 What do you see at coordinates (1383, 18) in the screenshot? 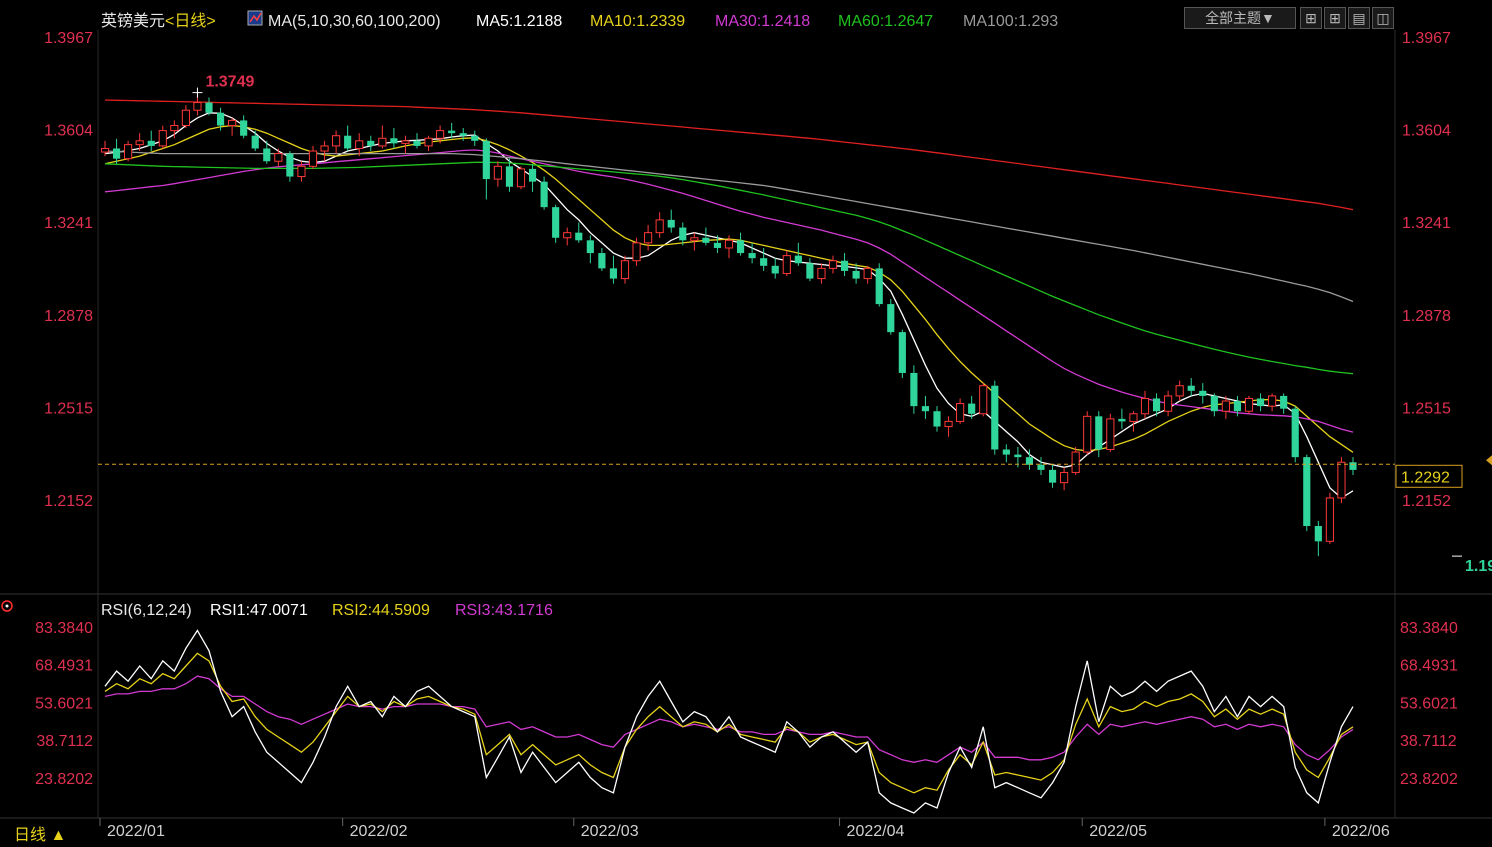
I see `chart-icon: ◫` at bounding box center [1383, 18].